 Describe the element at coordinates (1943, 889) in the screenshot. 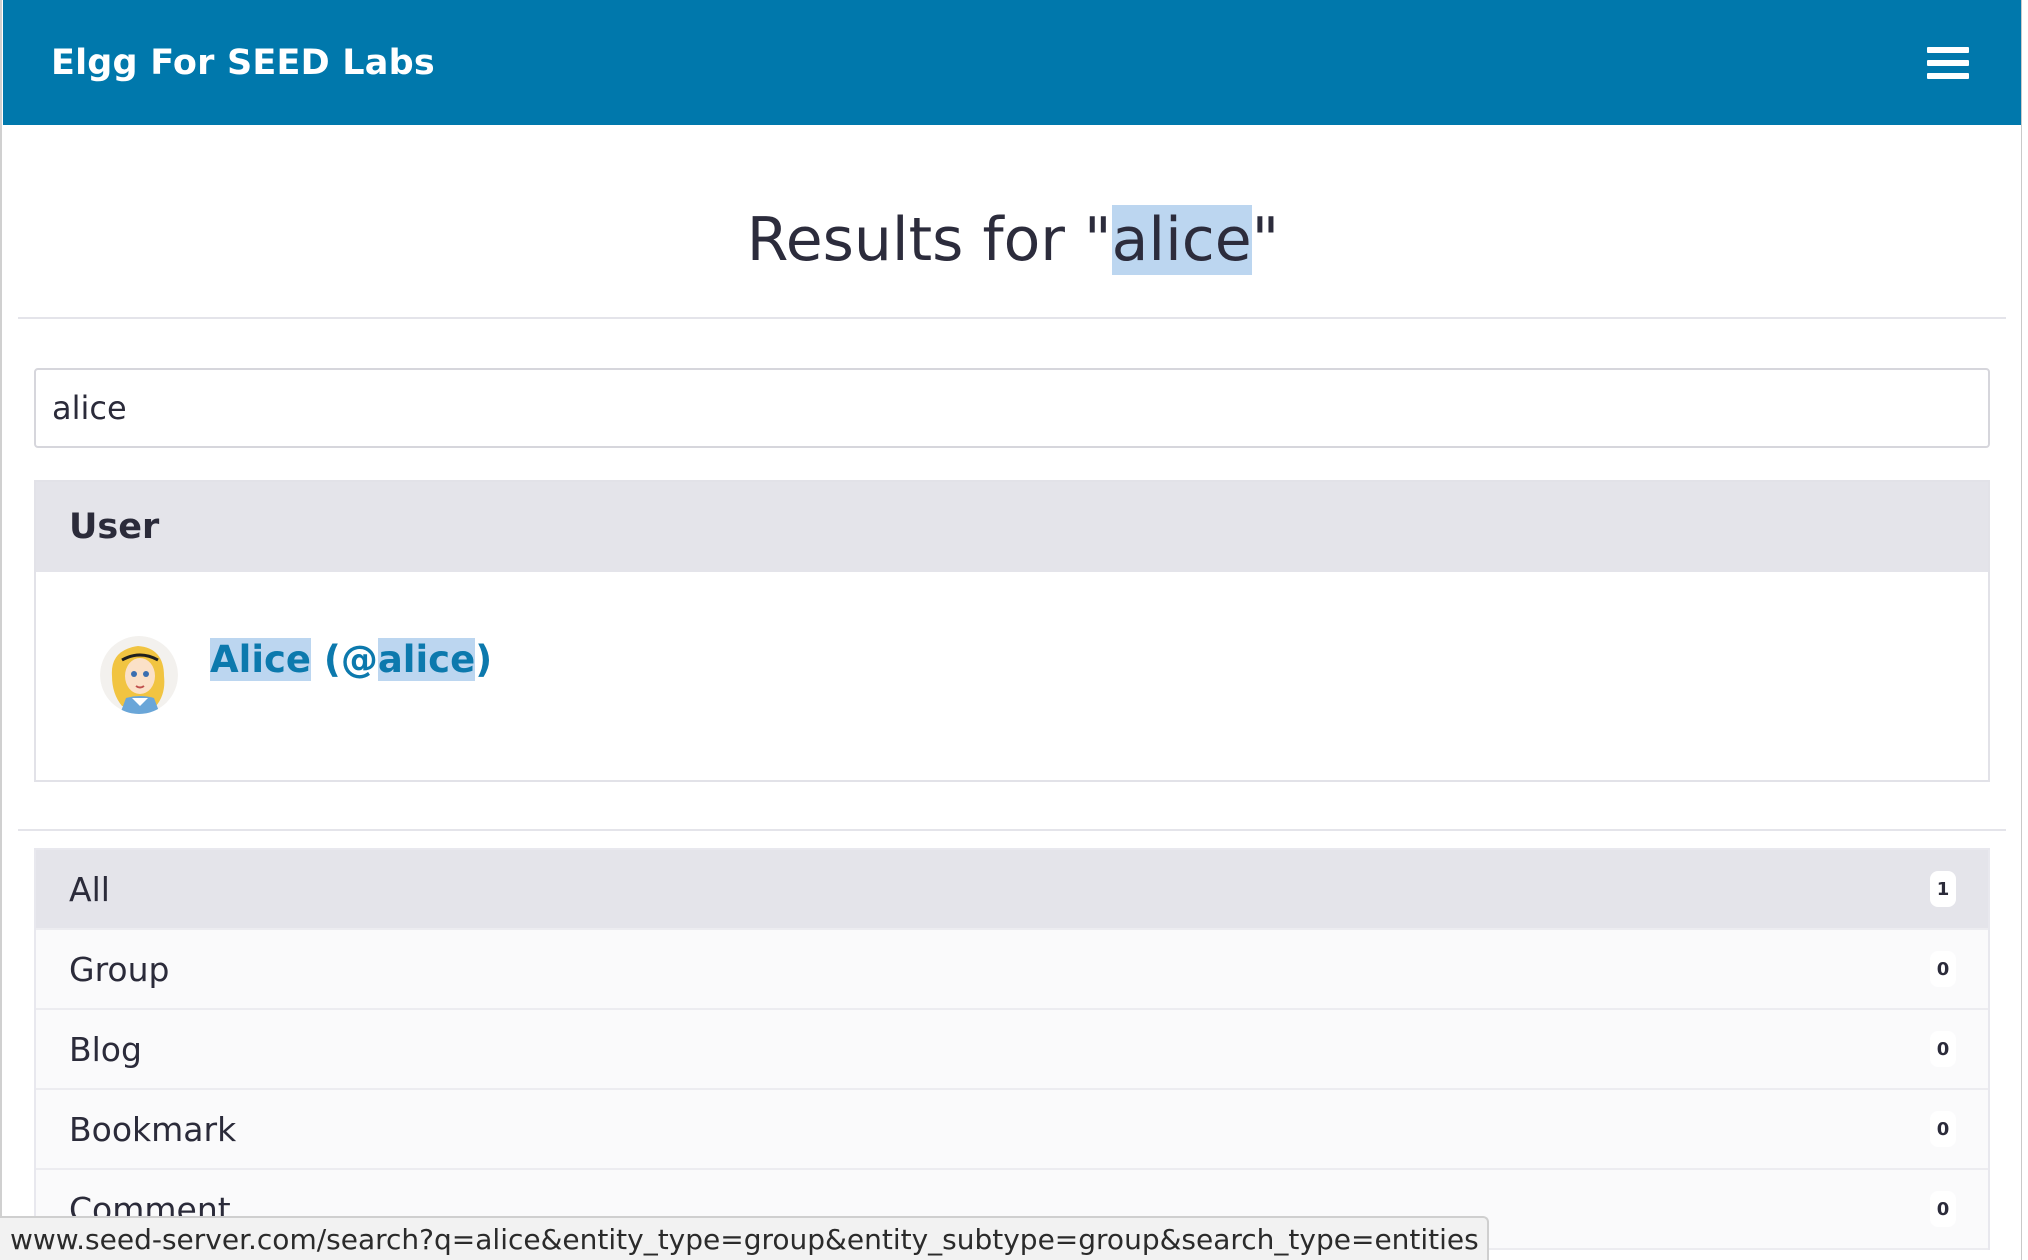

I see `filter-count-badge: 1` at that location.